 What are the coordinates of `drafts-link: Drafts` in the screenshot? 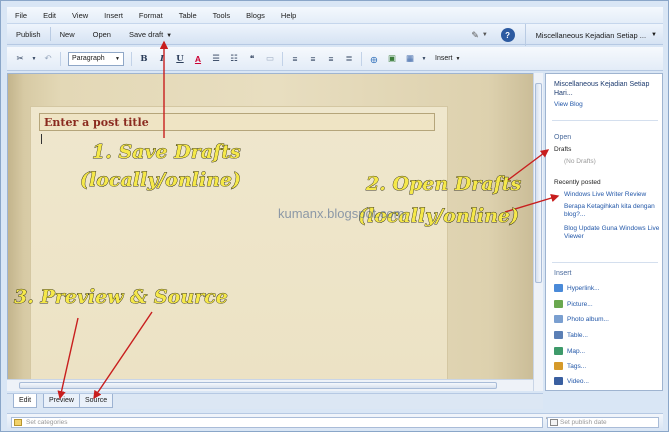 It's located at (562, 149).